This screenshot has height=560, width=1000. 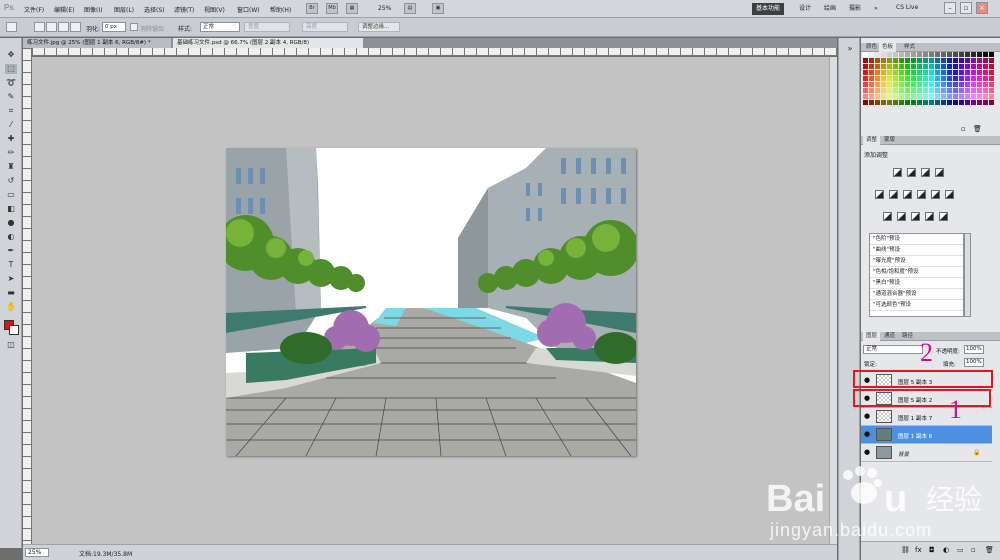 I want to click on path-select-tool-icon: ➤, so click(x=11, y=279).